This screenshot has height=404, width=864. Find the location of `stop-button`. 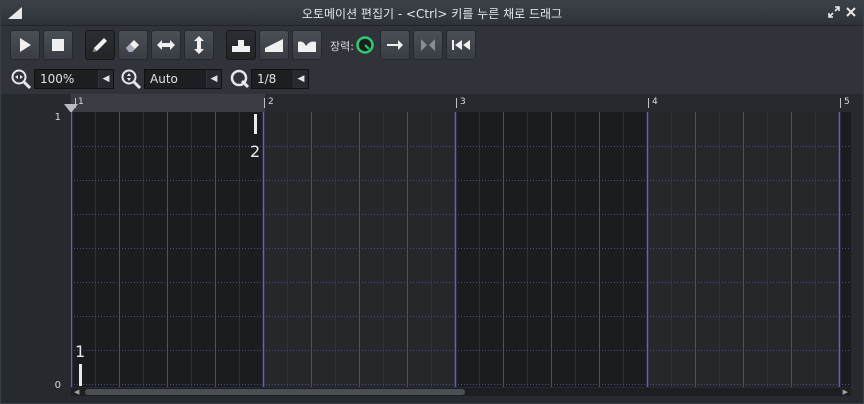

stop-button is located at coordinates (58, 45).